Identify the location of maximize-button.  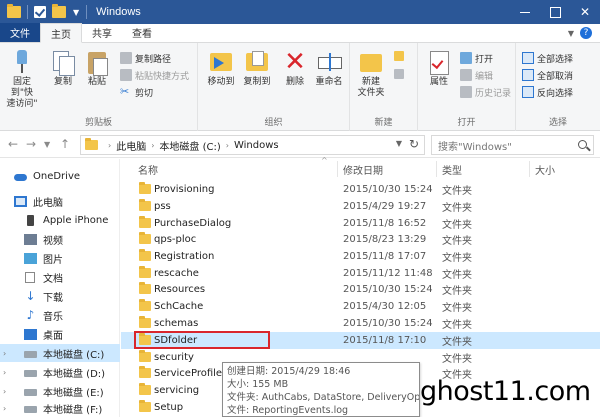
(555, 12).